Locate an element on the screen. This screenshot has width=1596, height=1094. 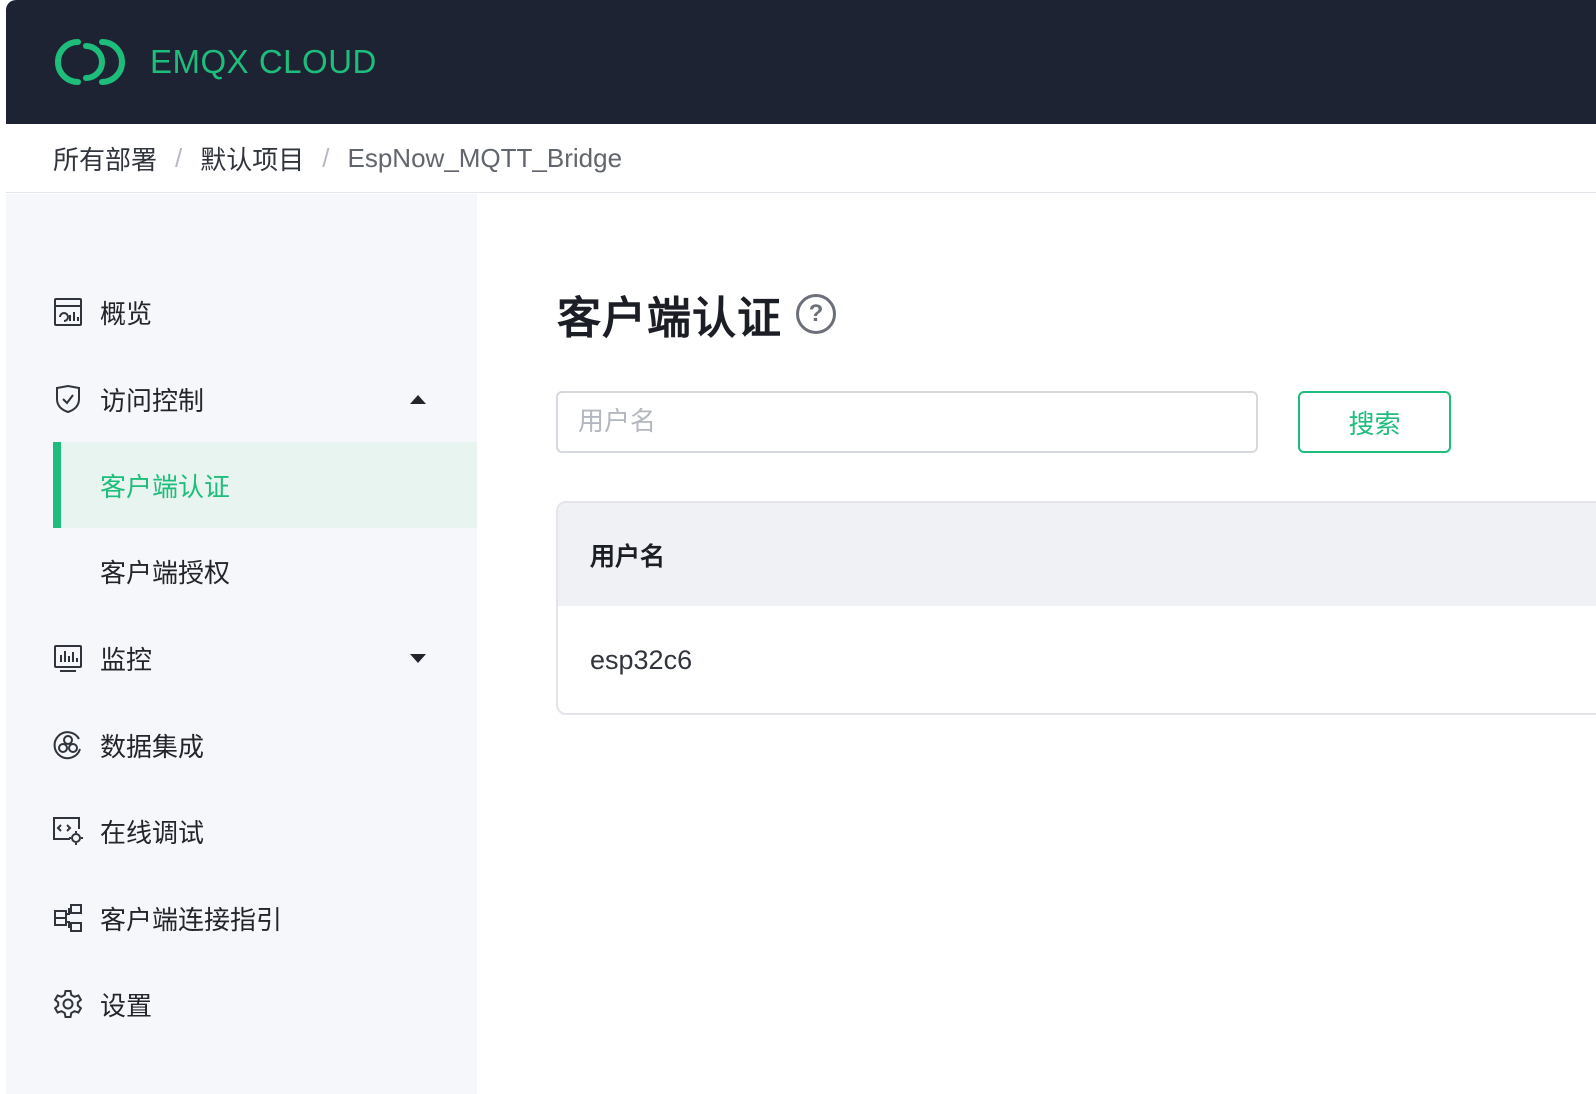
sidebar-item-label: 概览 is located at coordinates (126, 314).